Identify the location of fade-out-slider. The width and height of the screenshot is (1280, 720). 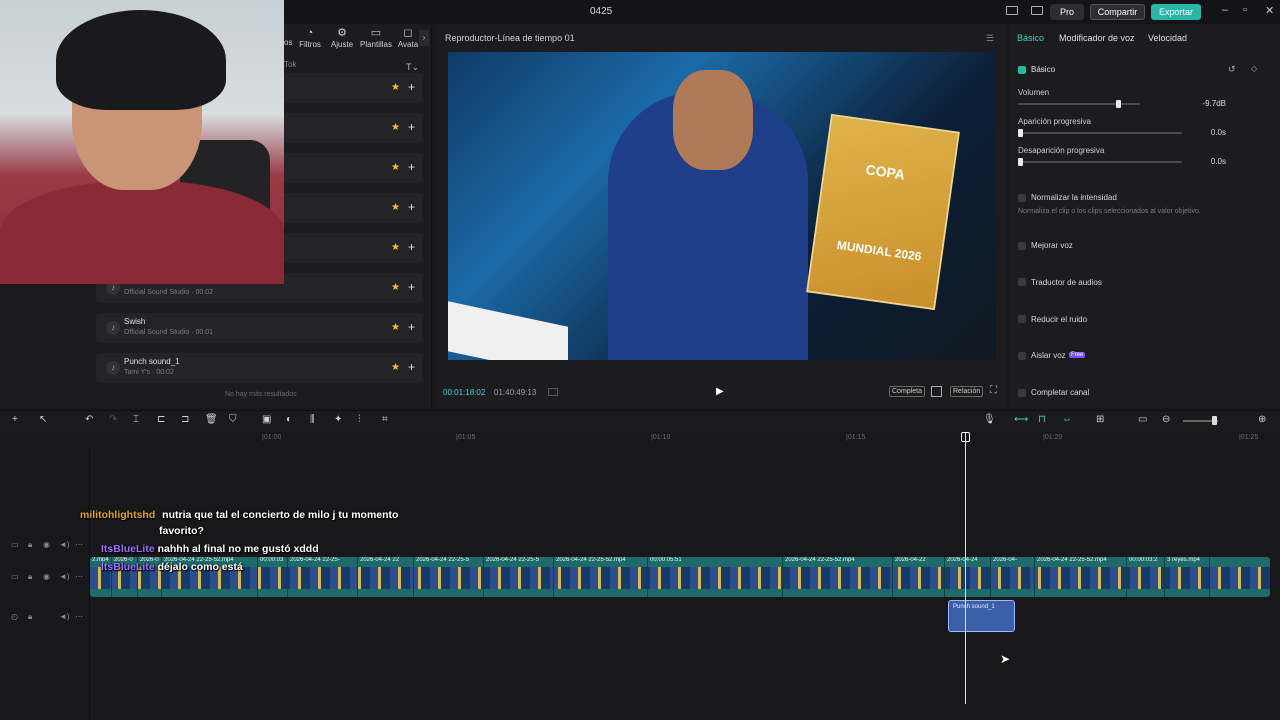
(1100, 162).